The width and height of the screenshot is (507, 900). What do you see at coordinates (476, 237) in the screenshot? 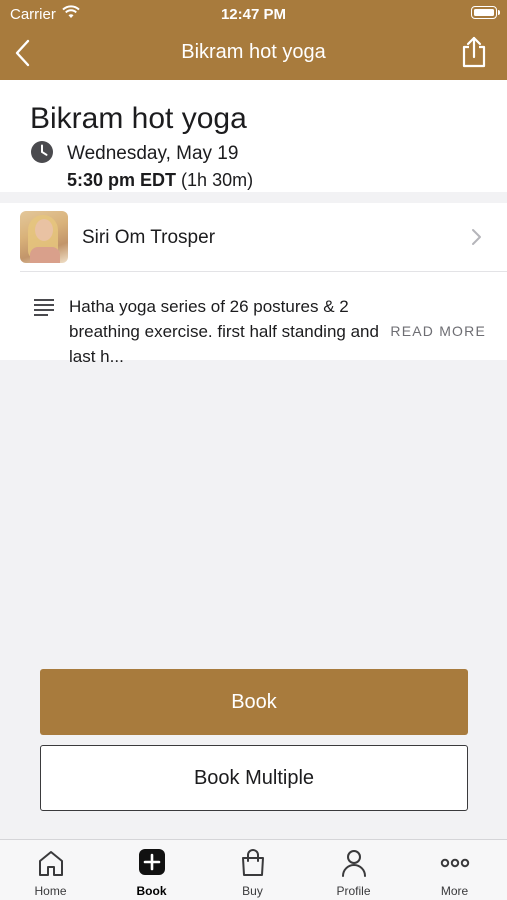
I see `chevron-right-icon` at bounding box center [476, 237].